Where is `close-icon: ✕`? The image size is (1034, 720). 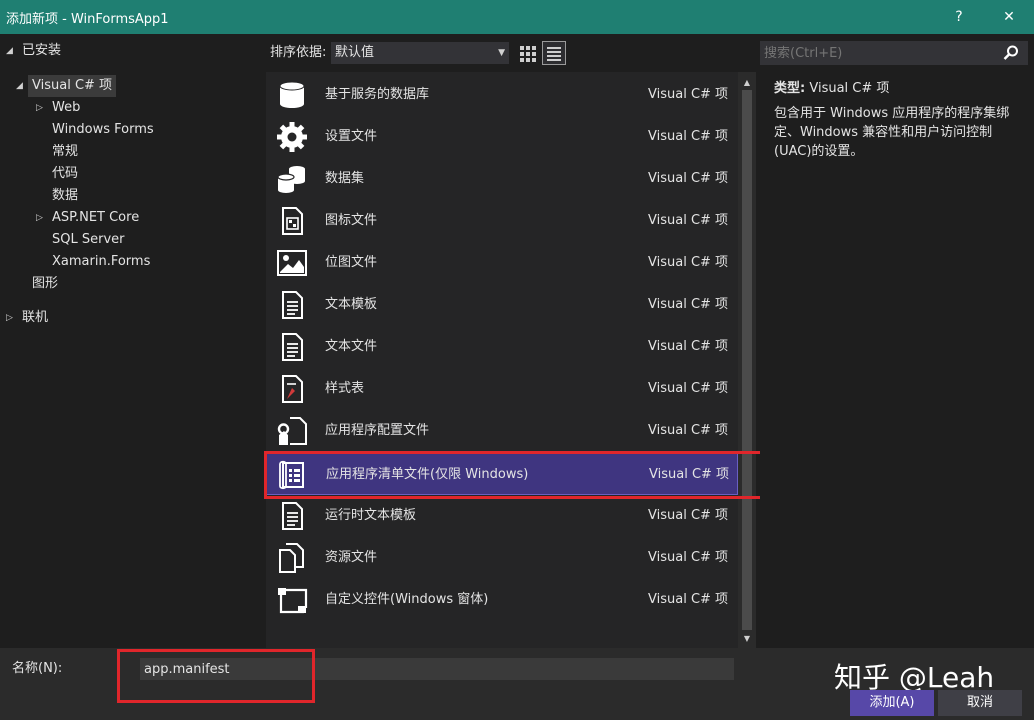 close-icon: ✕ is located at coordinates (1009, 17).